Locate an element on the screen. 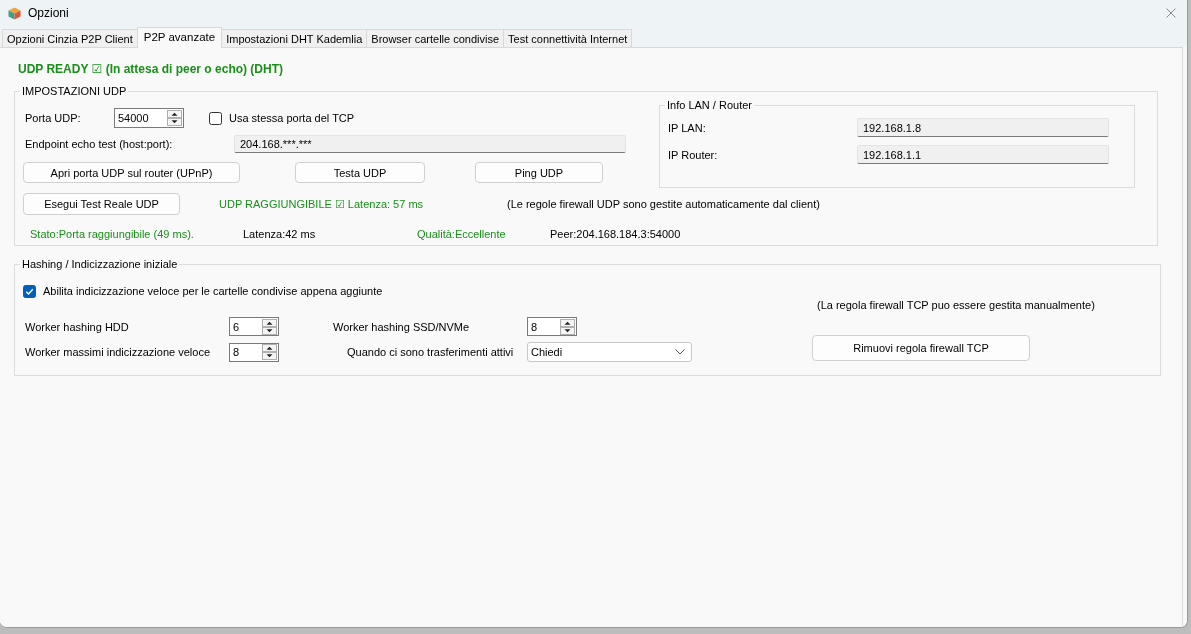 This screenshot has height=634, width=1191. result-text: Stato:Porta raggiungibile (49 ms). is located at coordinates (112, 234).